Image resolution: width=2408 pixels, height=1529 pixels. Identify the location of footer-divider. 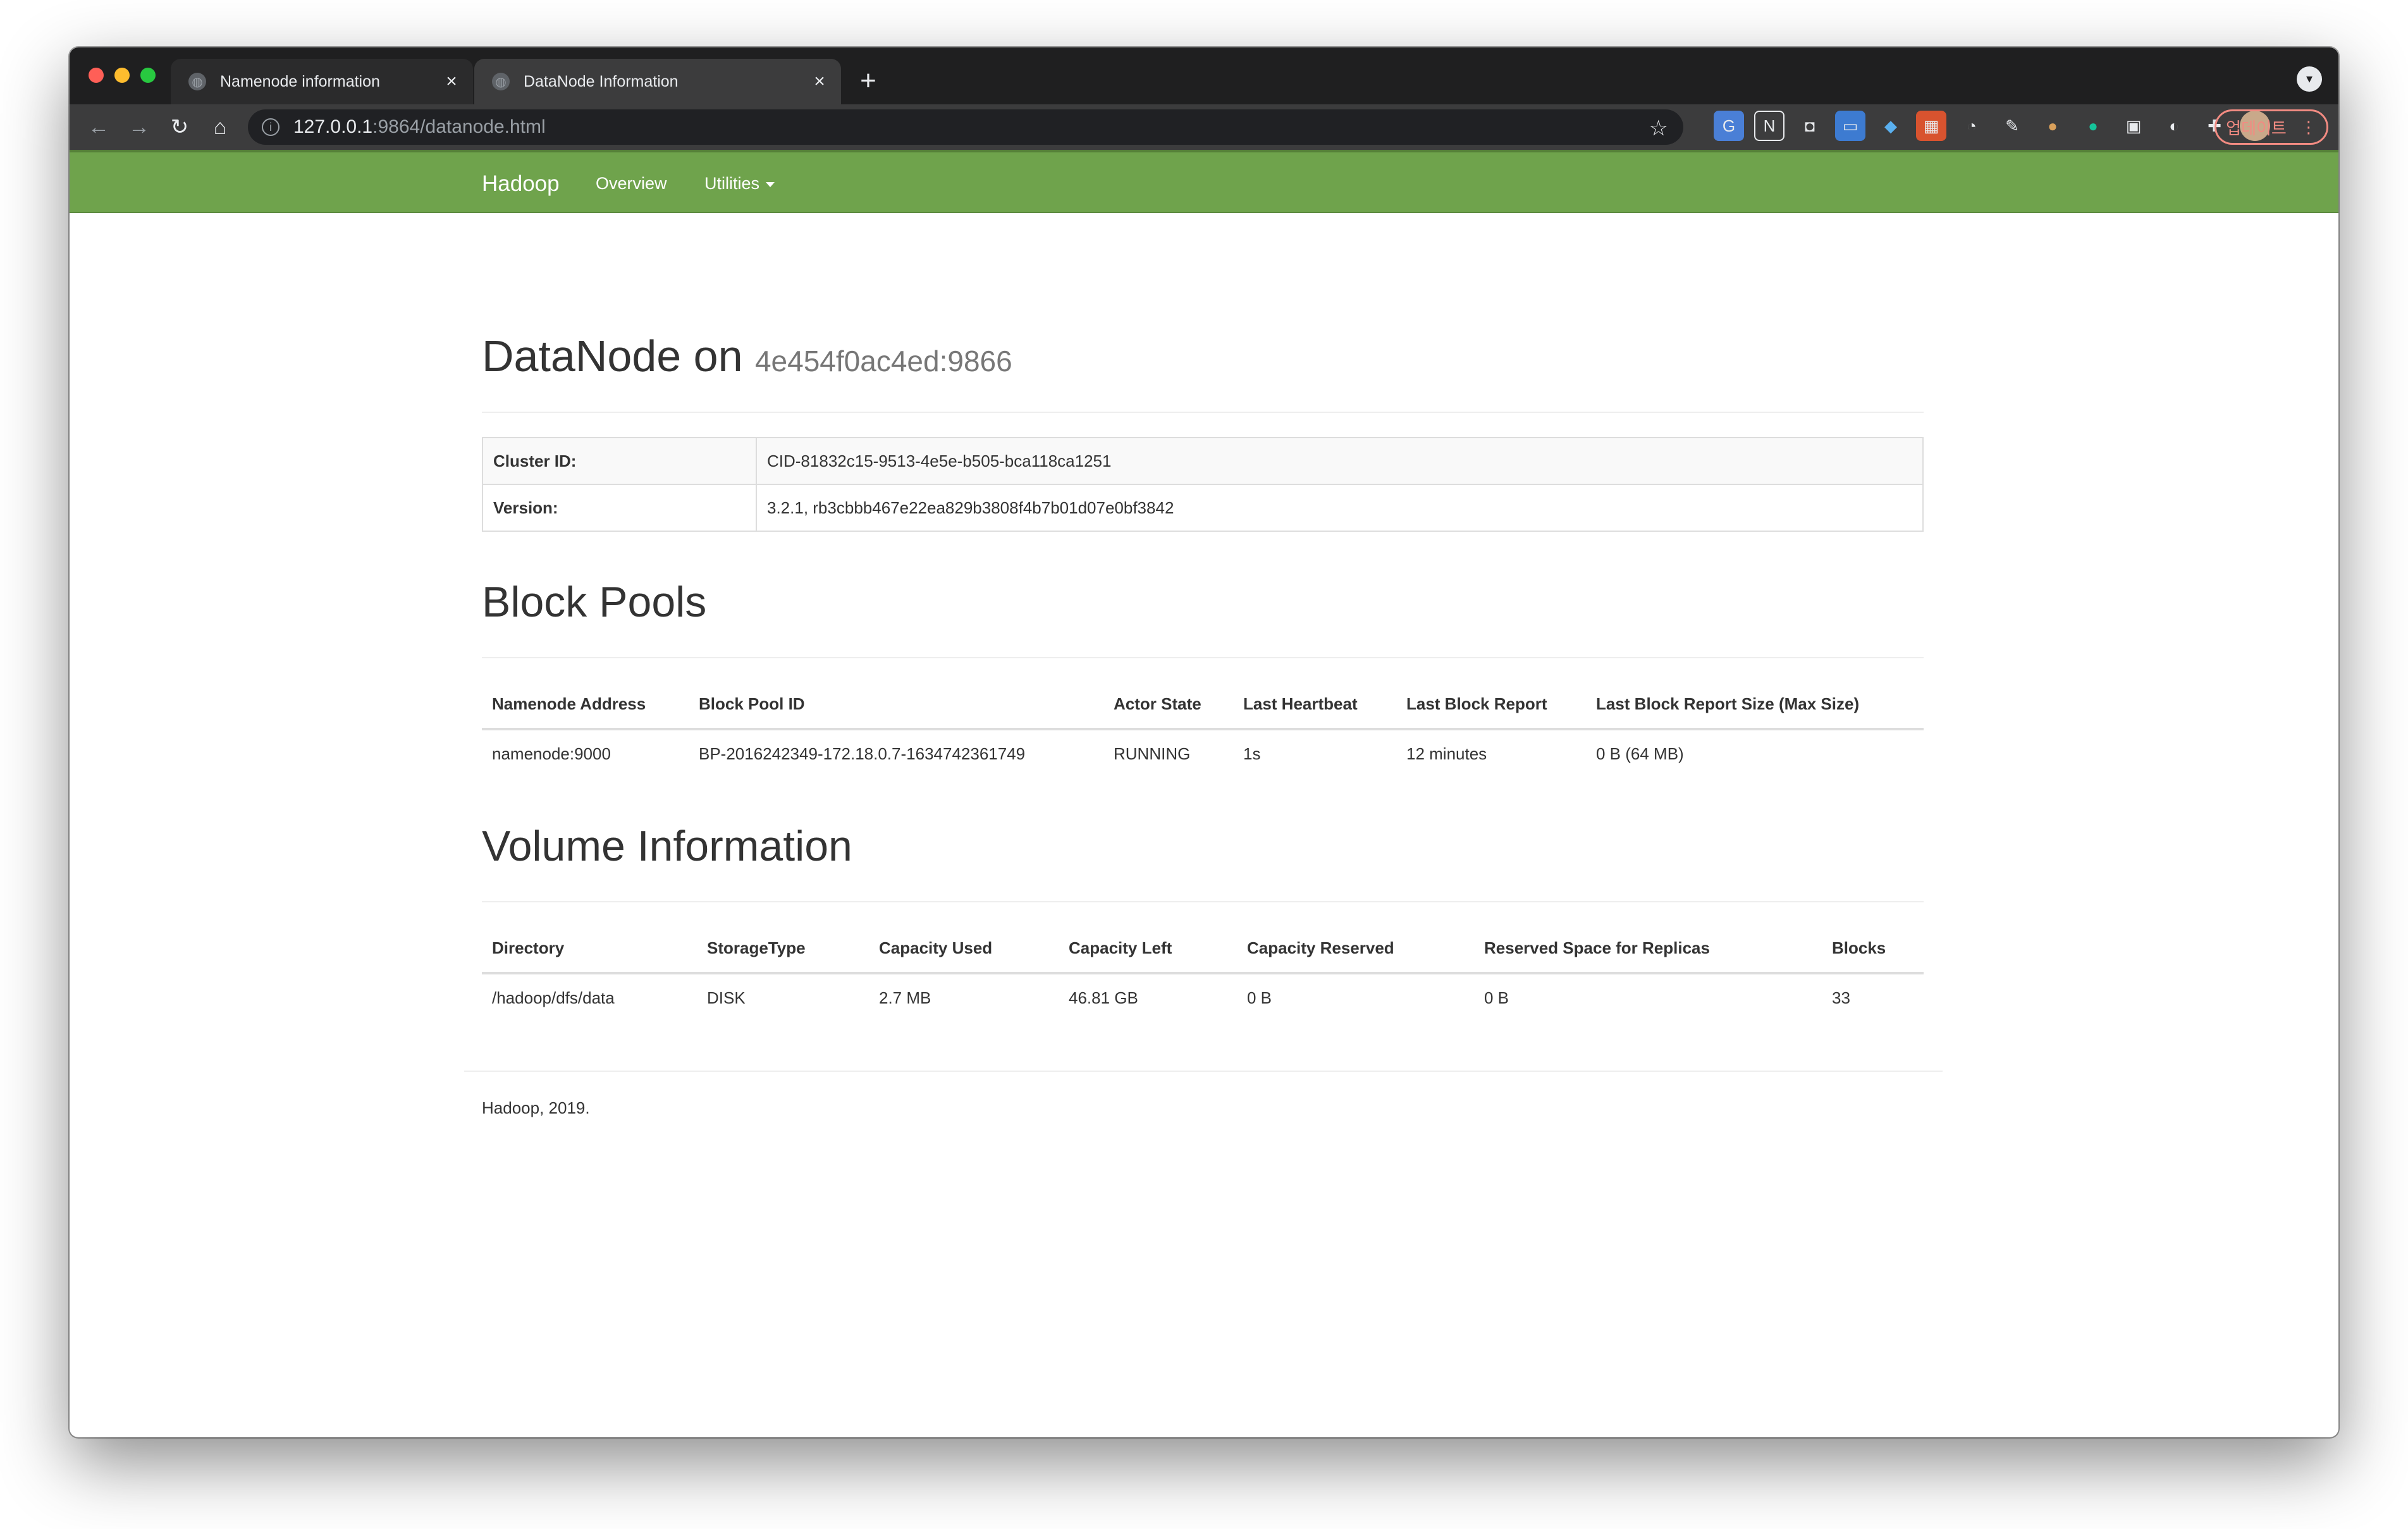
(1203, 1071).